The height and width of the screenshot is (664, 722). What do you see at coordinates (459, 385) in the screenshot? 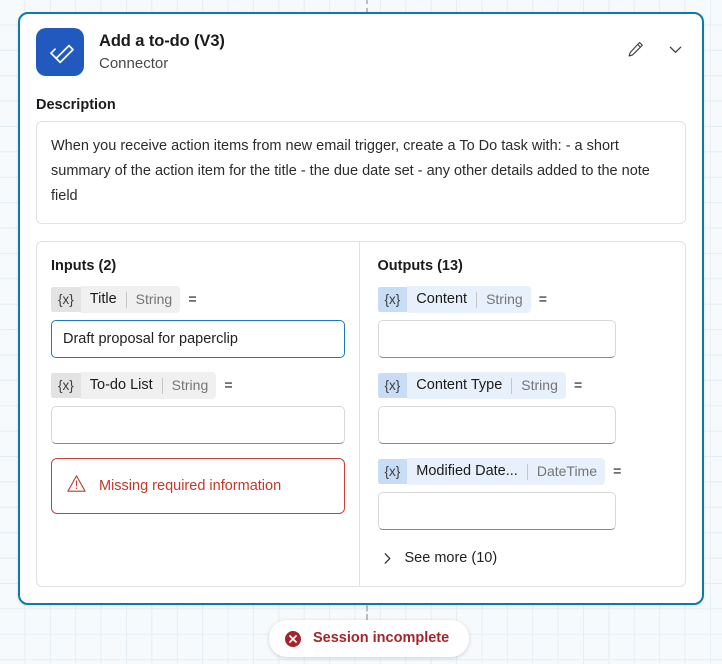
I see `output-name-contenttype: Content Type` at bounding box center [459, 385].